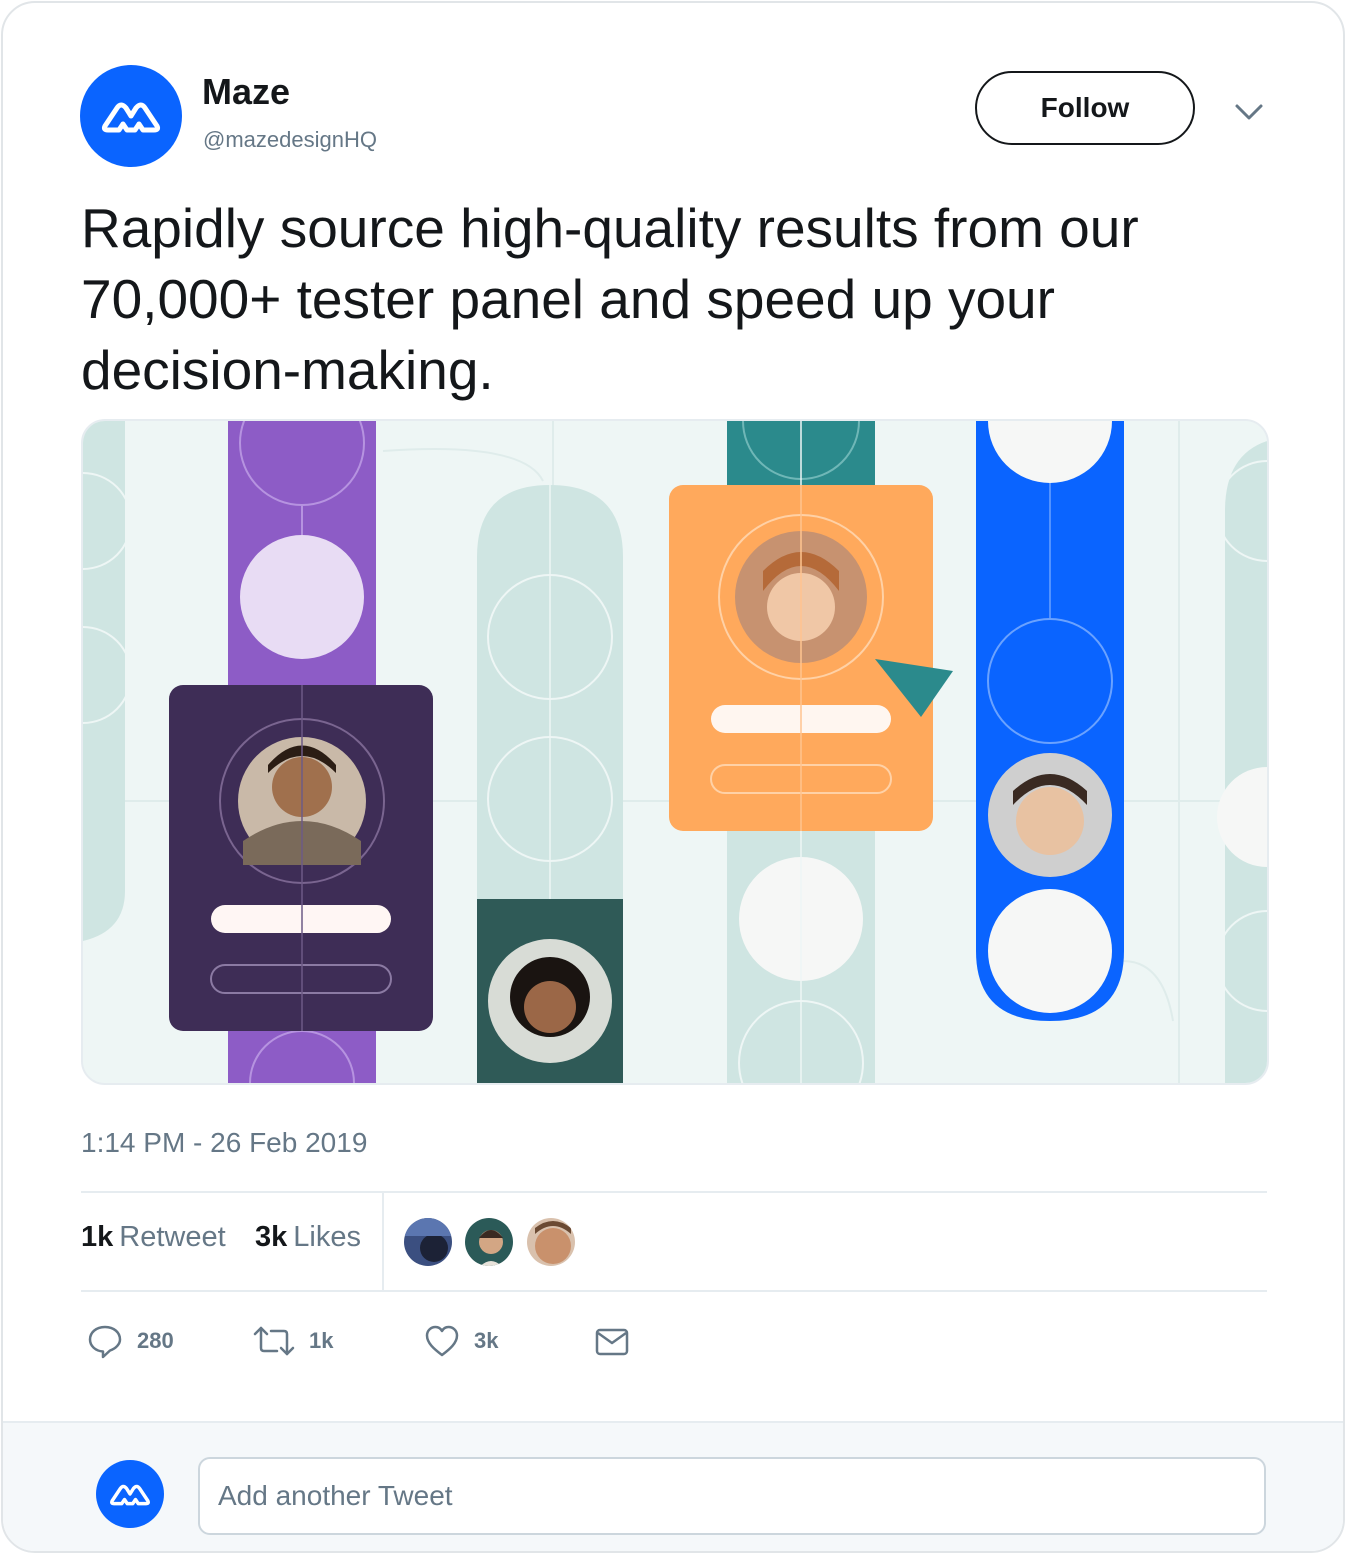 The width and height of the screenshot is (1348, 1556). What do you see at coordinates (486, 1340) in the screenshot?
I see `like-count: 3k` at bounding box center [486, 1340].